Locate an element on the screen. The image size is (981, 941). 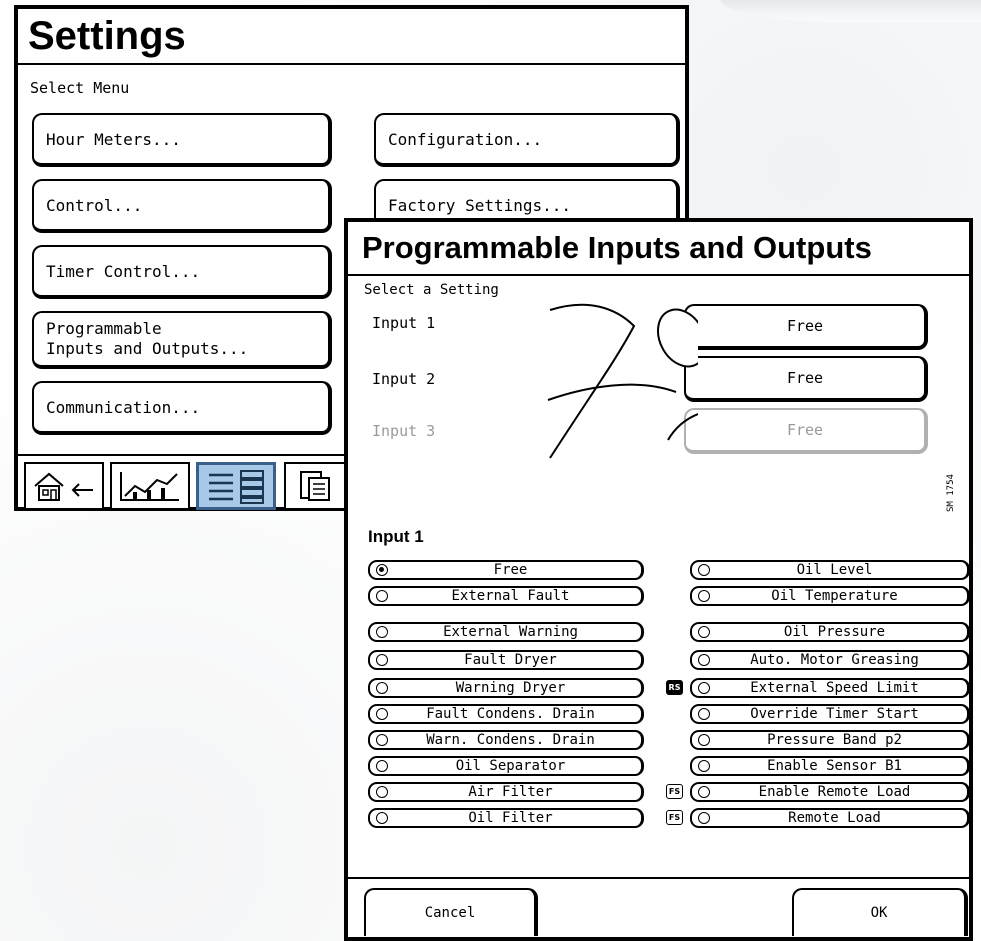
option-enable-sensor-b1: Enable Sensor B1 is located at coordinates (830, 766).